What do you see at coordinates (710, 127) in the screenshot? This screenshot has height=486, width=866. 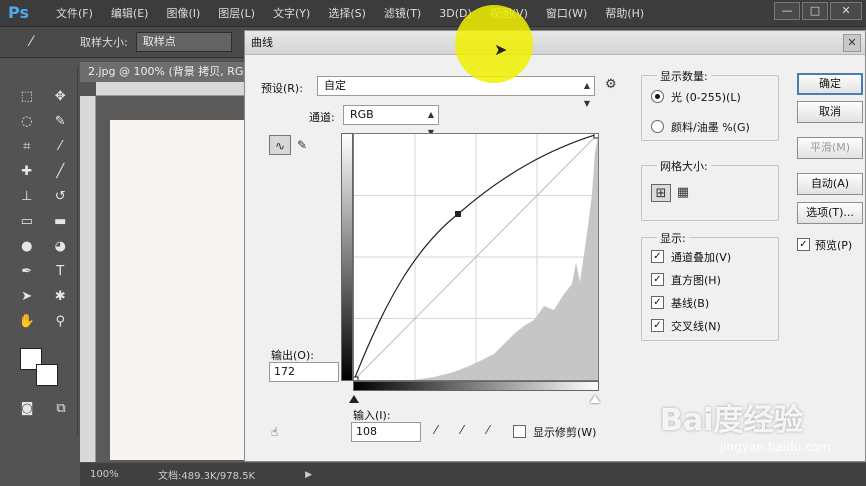 I see `pigment-label: 颜料/油墨 %(G)` at bounding box center [710, 127].